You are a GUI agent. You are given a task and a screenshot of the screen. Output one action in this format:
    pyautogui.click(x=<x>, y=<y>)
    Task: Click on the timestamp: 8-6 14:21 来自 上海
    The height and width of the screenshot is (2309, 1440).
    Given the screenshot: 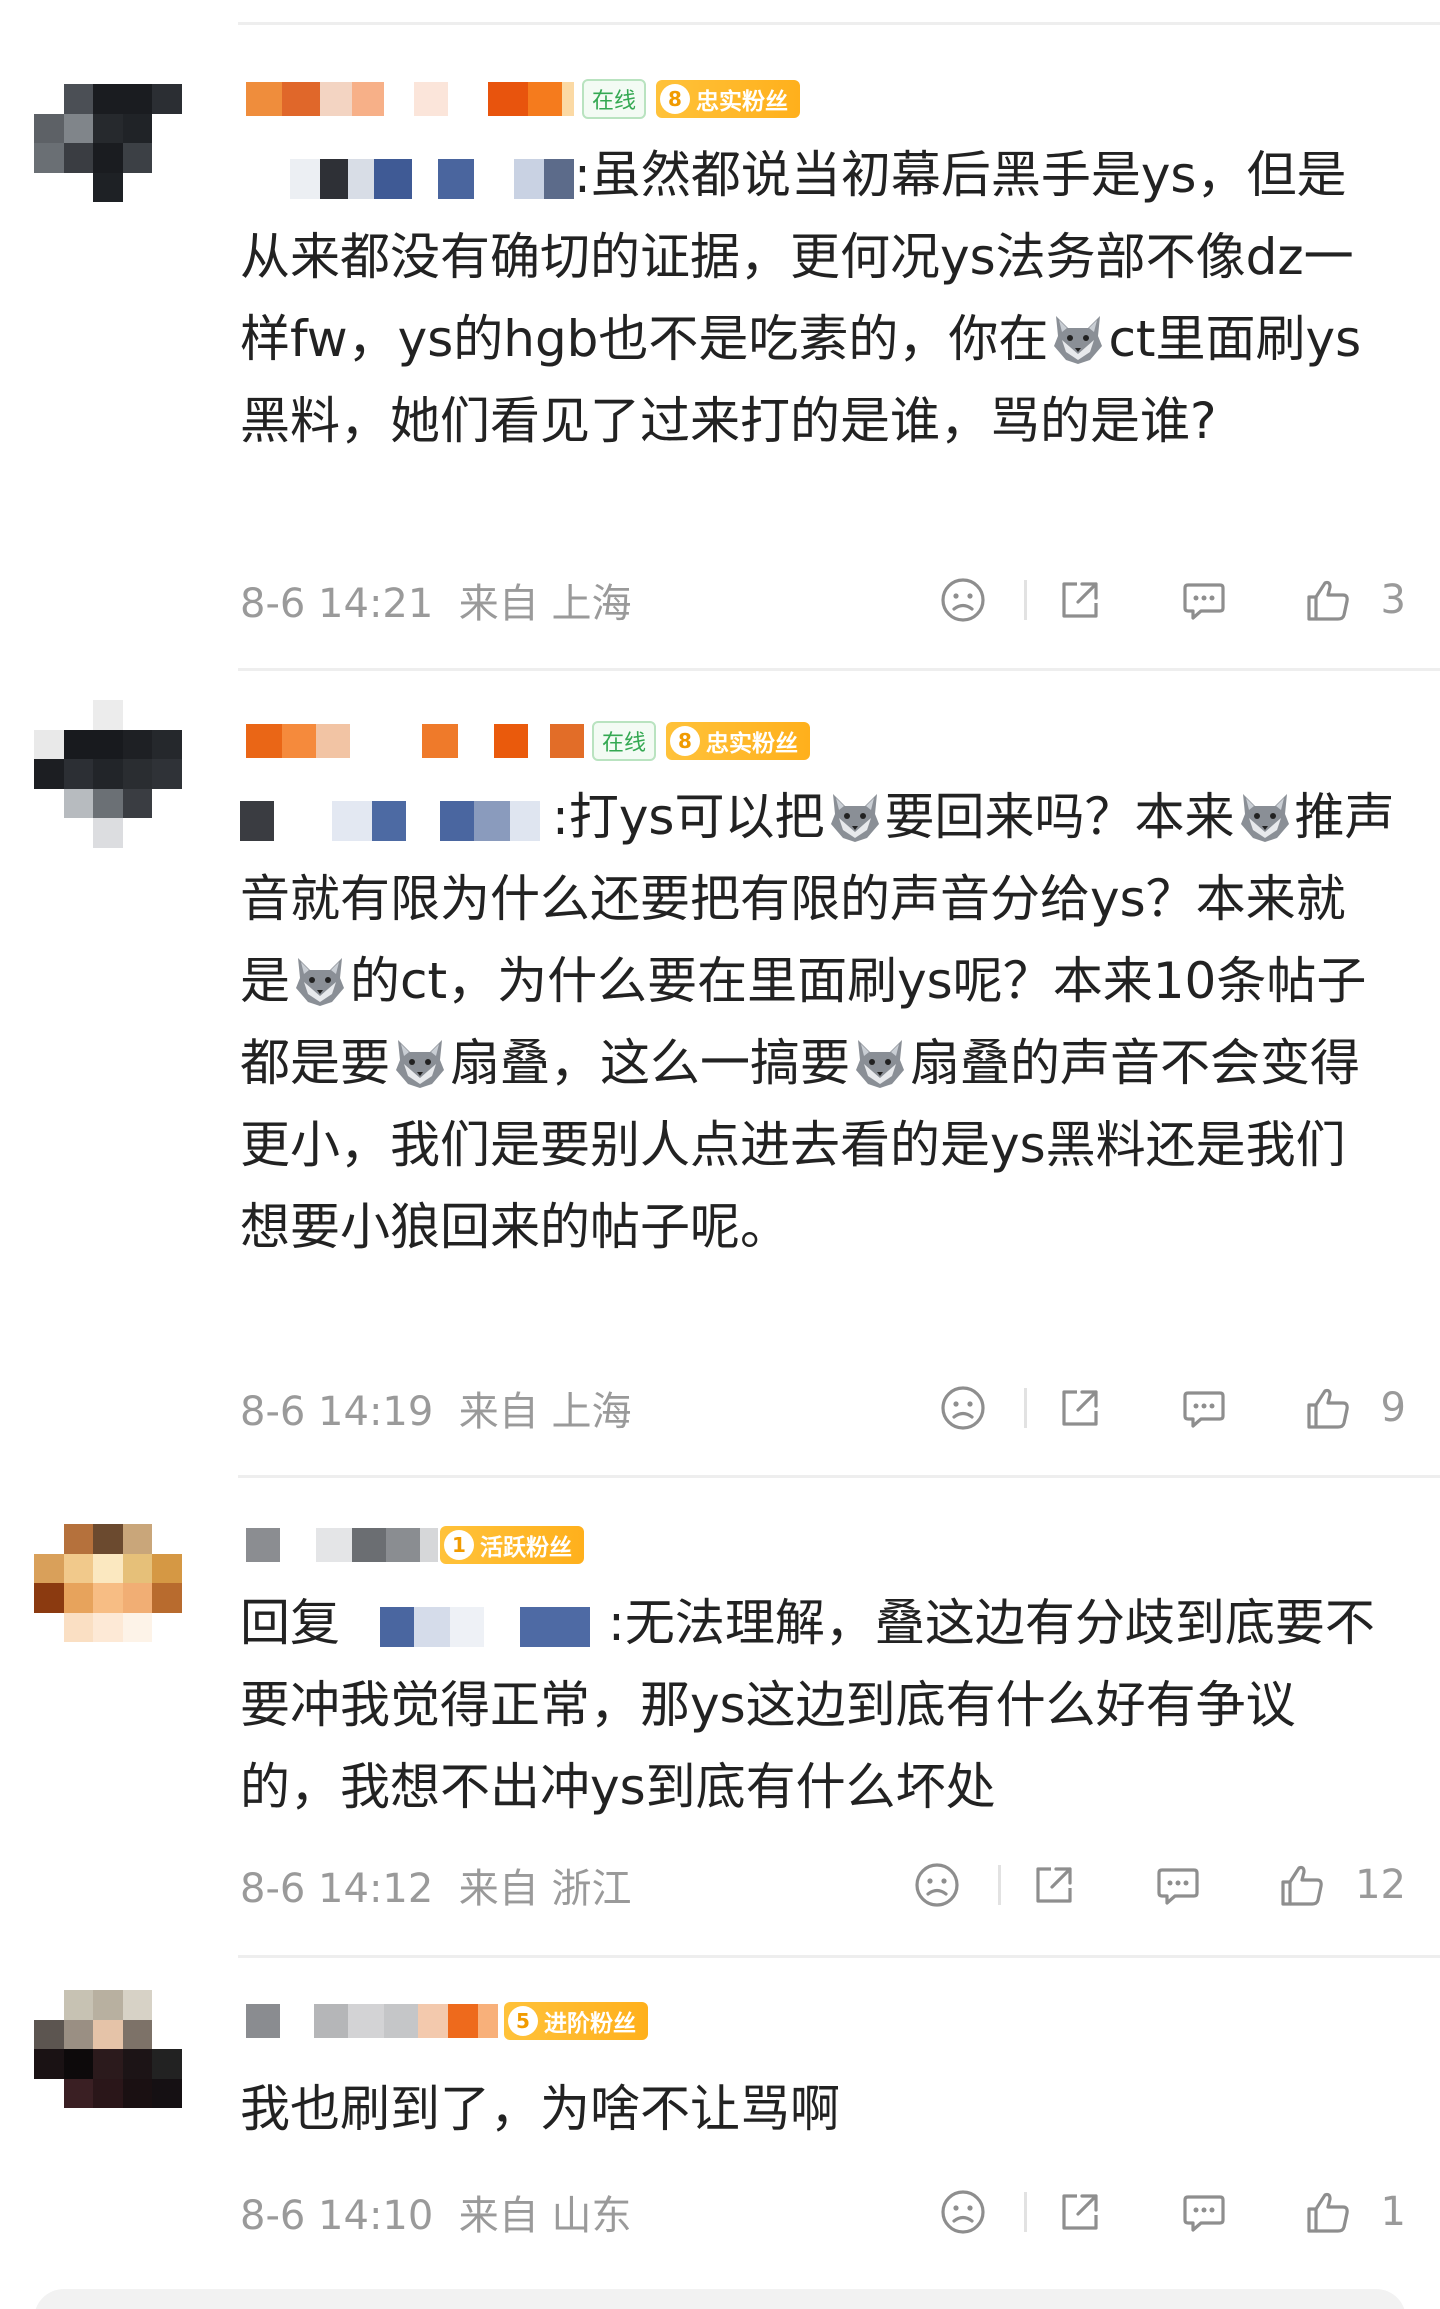 What is the action you would take?
    pyautogui.click(x=436, y=604)
    